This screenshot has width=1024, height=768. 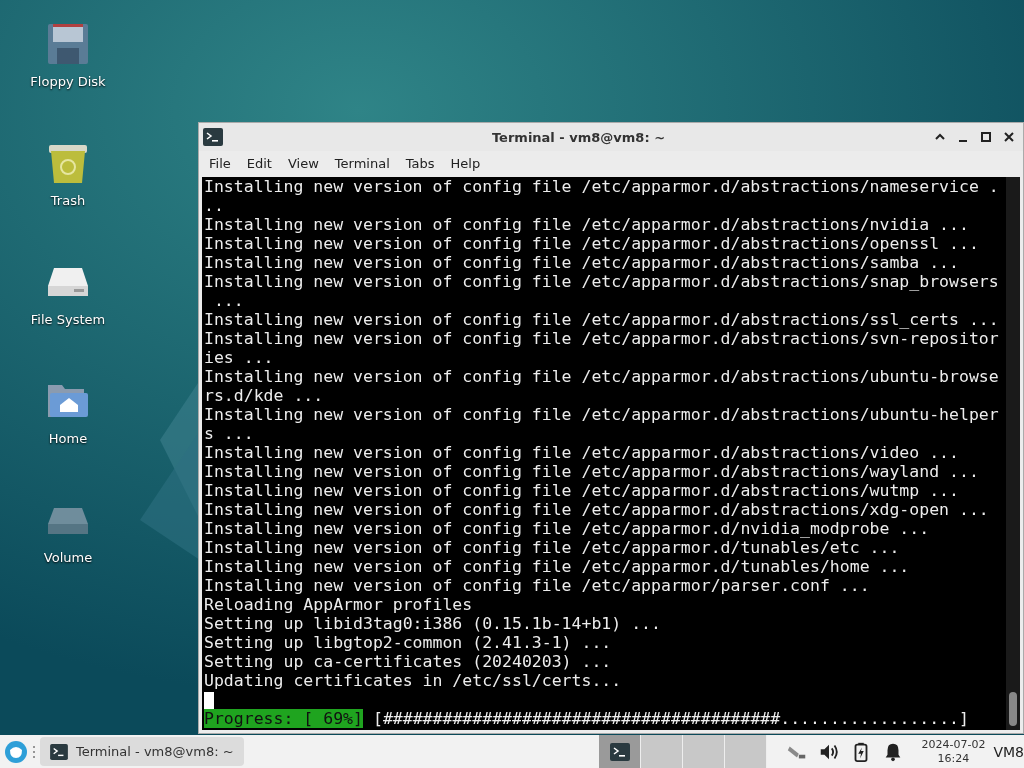 I want to click on menu-item: Edit, so click(x=259, y=163).